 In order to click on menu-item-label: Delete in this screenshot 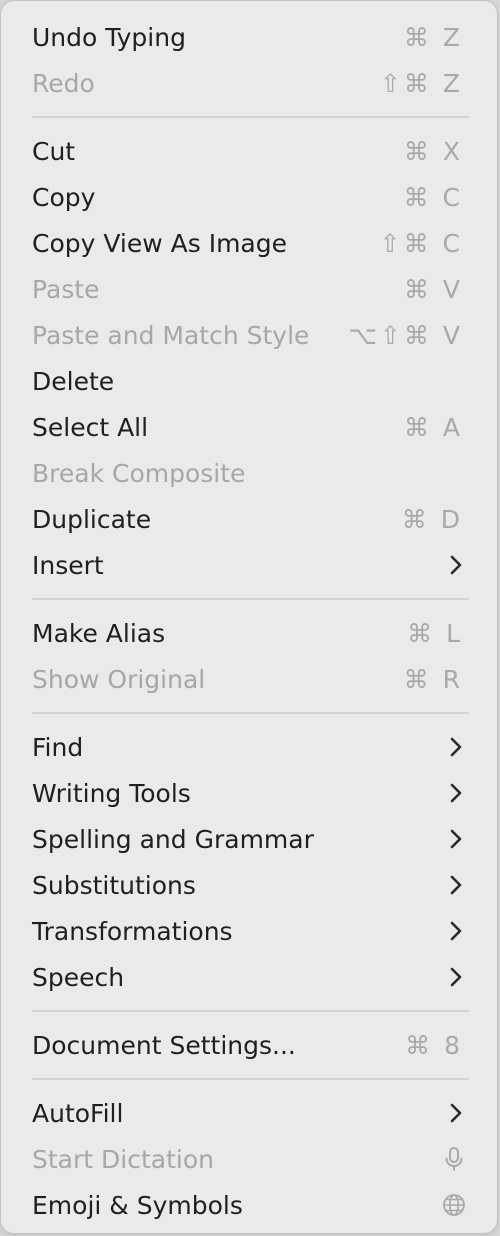, I will do `click(73, 381)`.